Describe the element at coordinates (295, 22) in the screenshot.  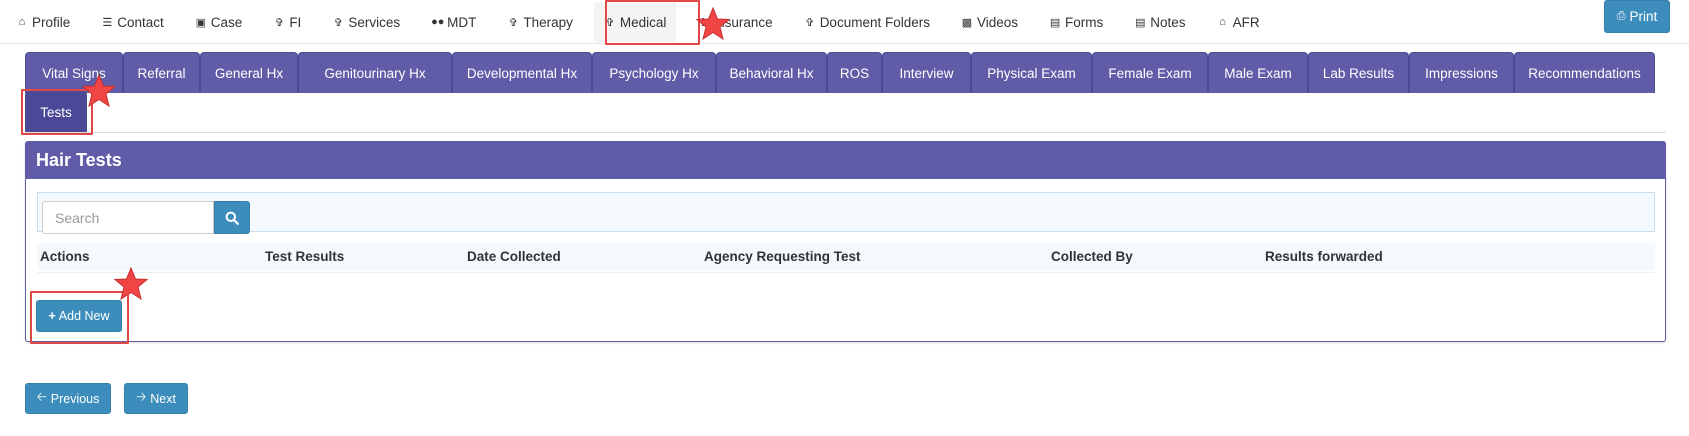
I see `nav-label: FI` at that location.